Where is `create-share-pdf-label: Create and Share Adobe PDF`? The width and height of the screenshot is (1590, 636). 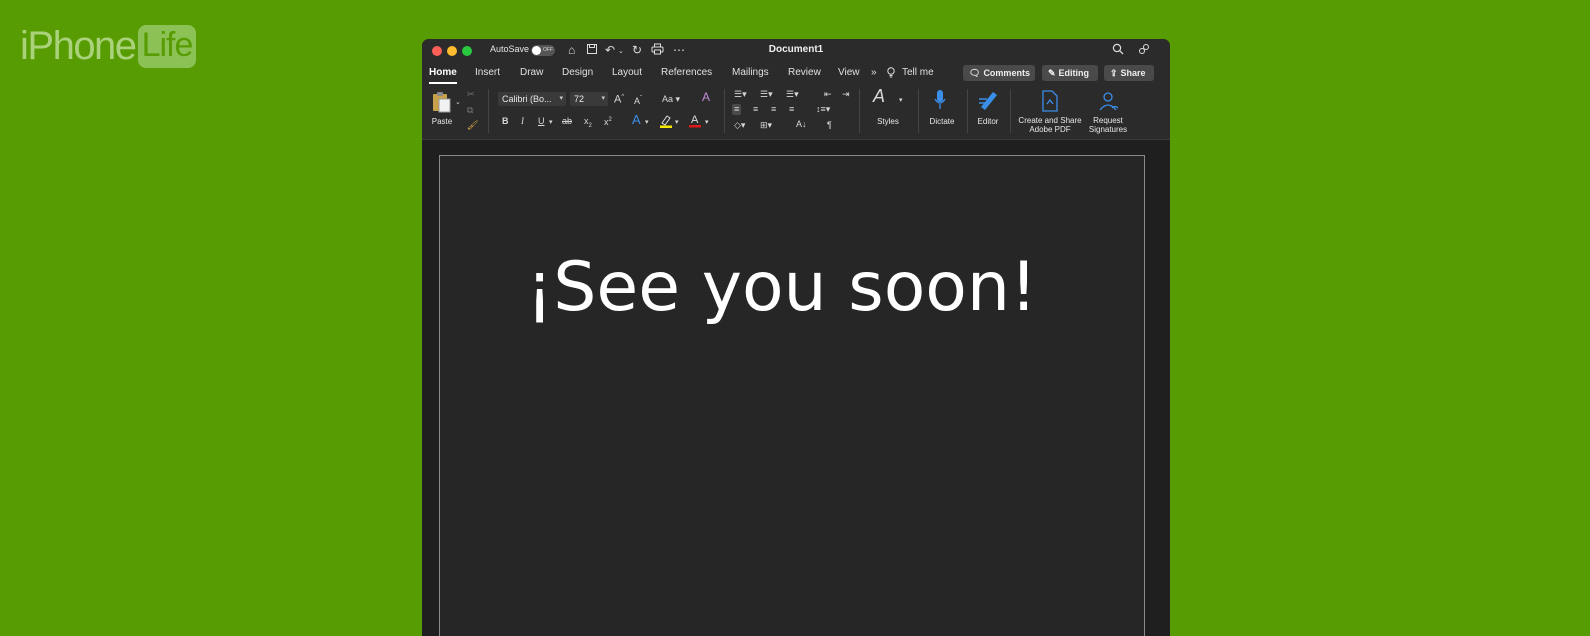 create-share-pdf-label: Create and Share Adobe PDF is located at coordinates (1050, 125).